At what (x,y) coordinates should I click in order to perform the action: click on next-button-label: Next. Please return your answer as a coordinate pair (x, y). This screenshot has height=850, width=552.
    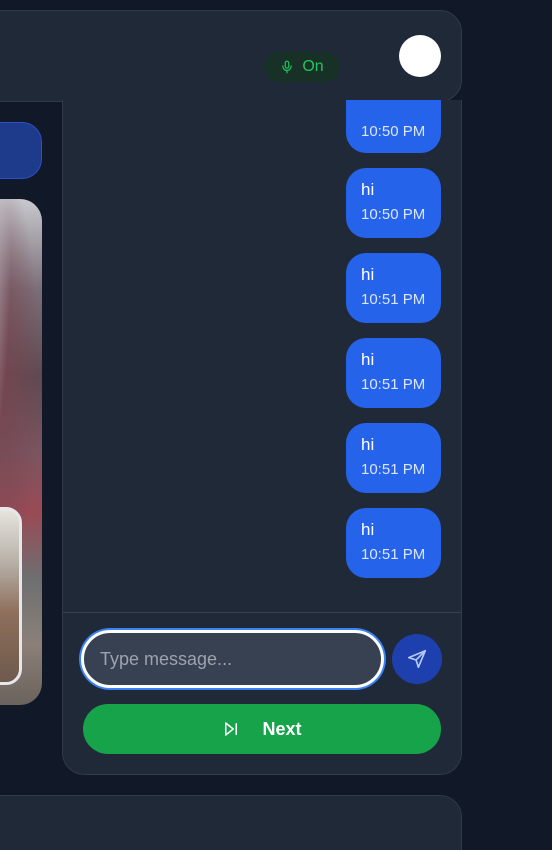
    Looking at the image, I should click on (282, 728).